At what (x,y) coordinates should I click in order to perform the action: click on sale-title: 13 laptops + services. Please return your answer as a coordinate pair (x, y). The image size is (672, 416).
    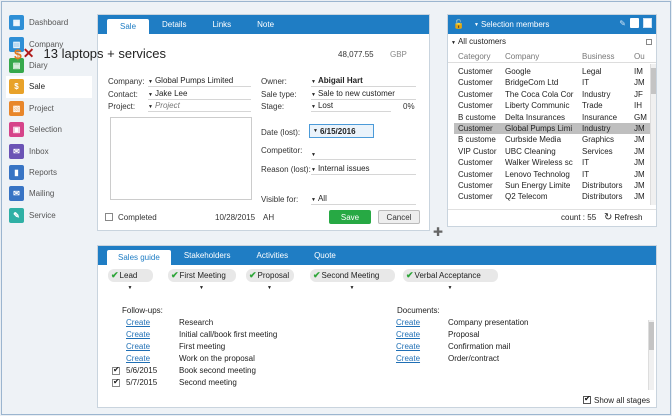
    Looking at the image, I should click on (105, 53).